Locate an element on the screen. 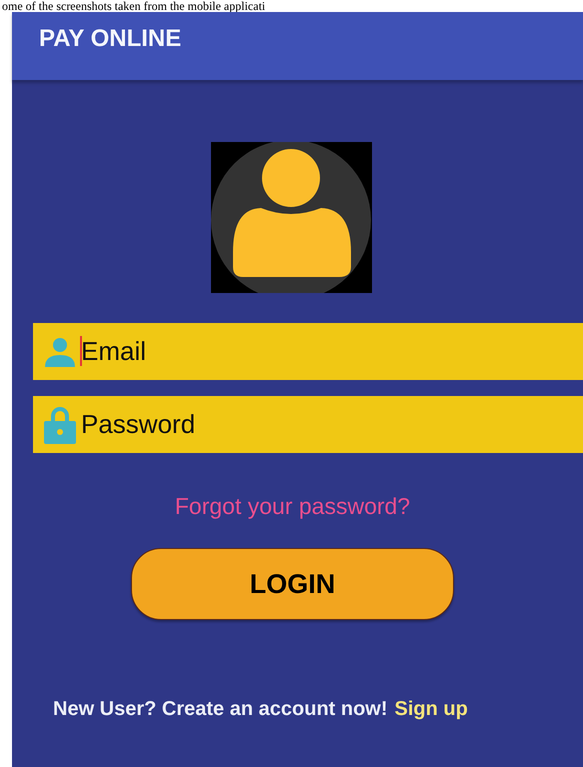 Image resolution: width=583 pixels, height=767 pixels. email-field: Email is located at coordinates (308, 351).